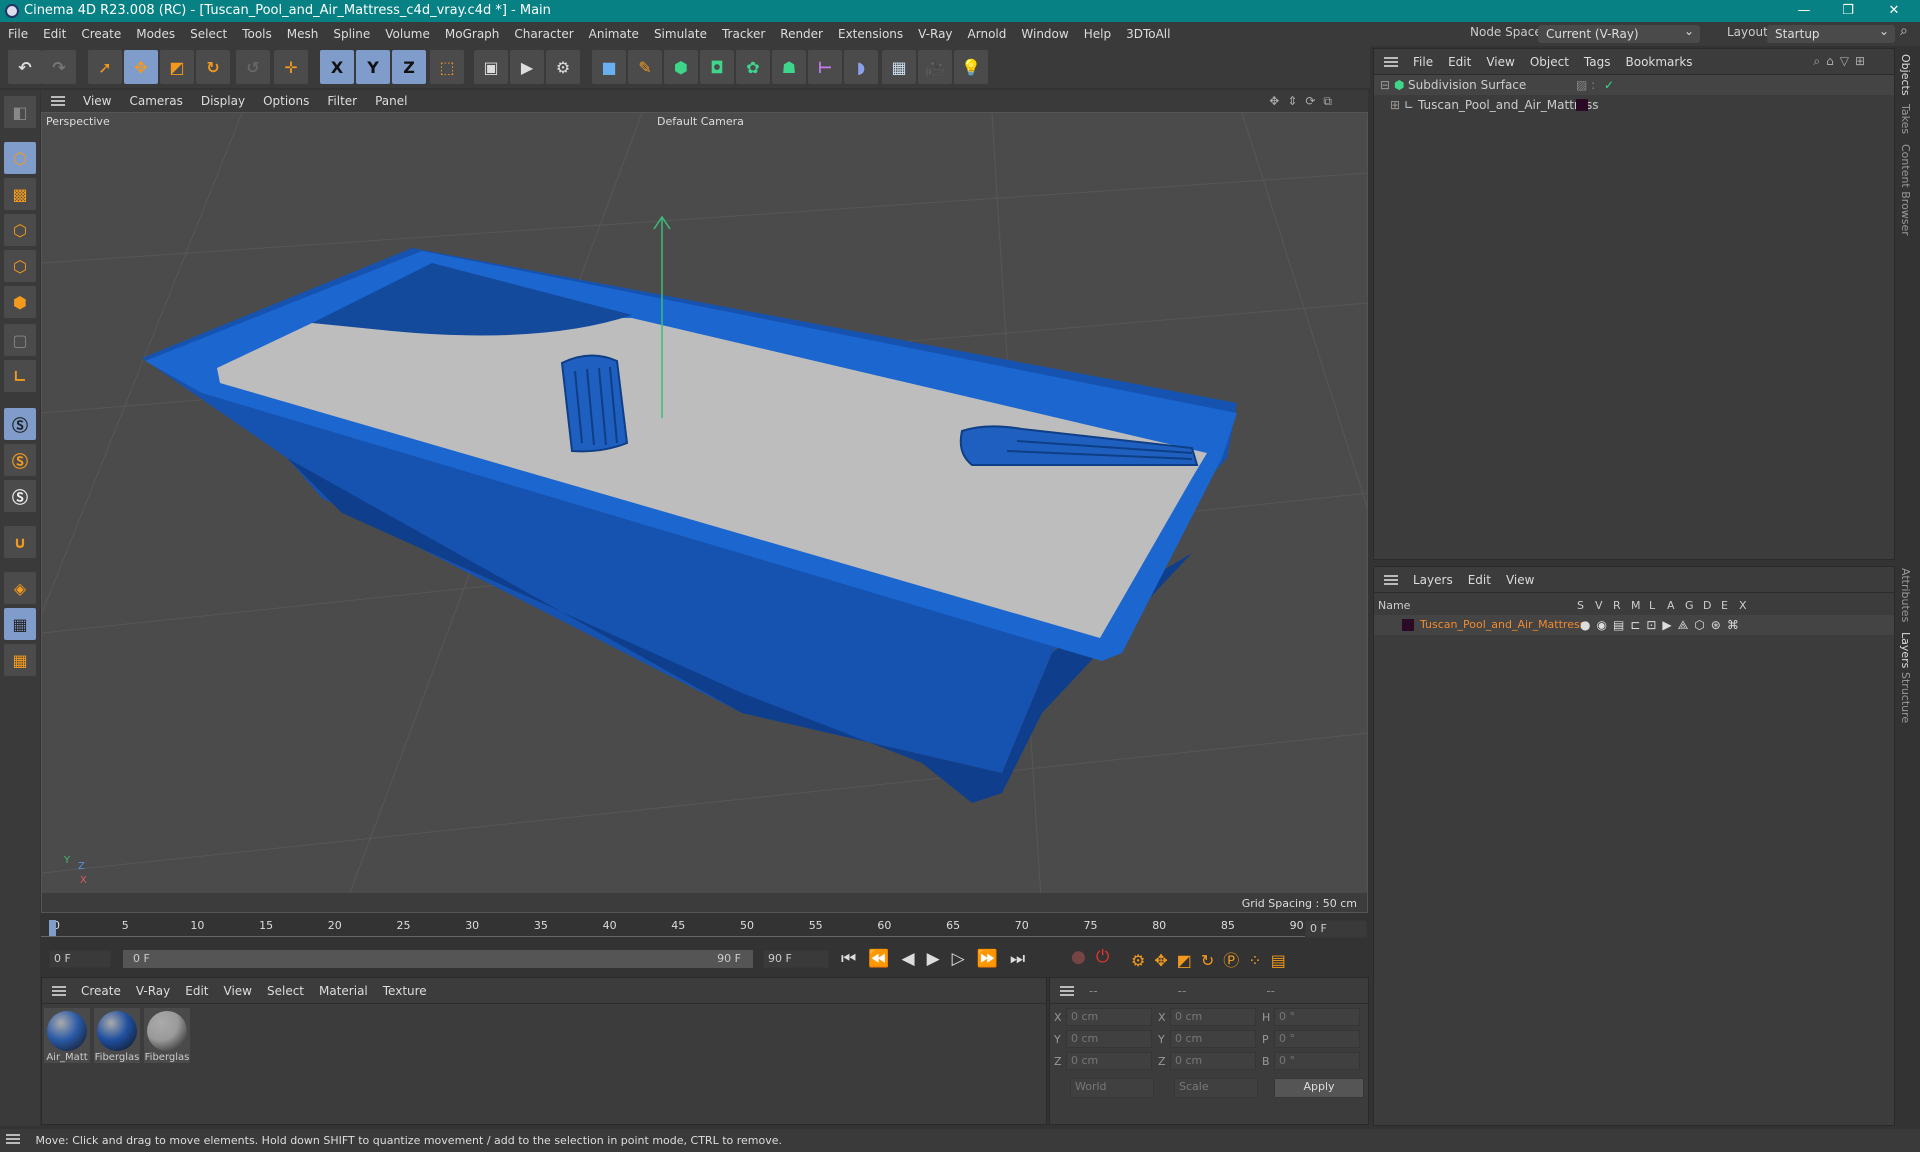 Image resolution: width=1920 pixels, height=1152 pixels. Describe the element at coordinates (20, 340) in the screenshot. I see `uv-mode-icon: ▢` at that location.